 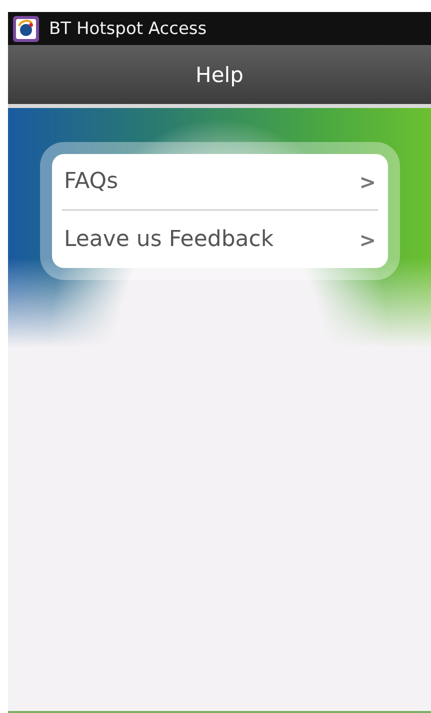 What do you see at coordinates (220, 74) in the screenshot?
I see `page-title: Help` at bounding box center [220, 74].